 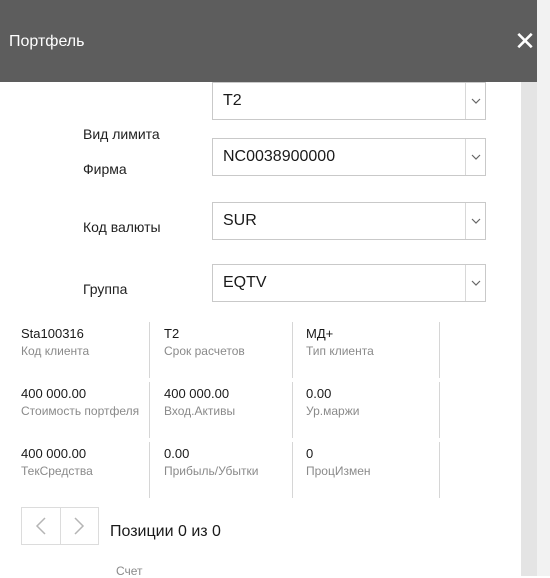 I want to click on vertical-scrollbar, so click(x=529, y=329).